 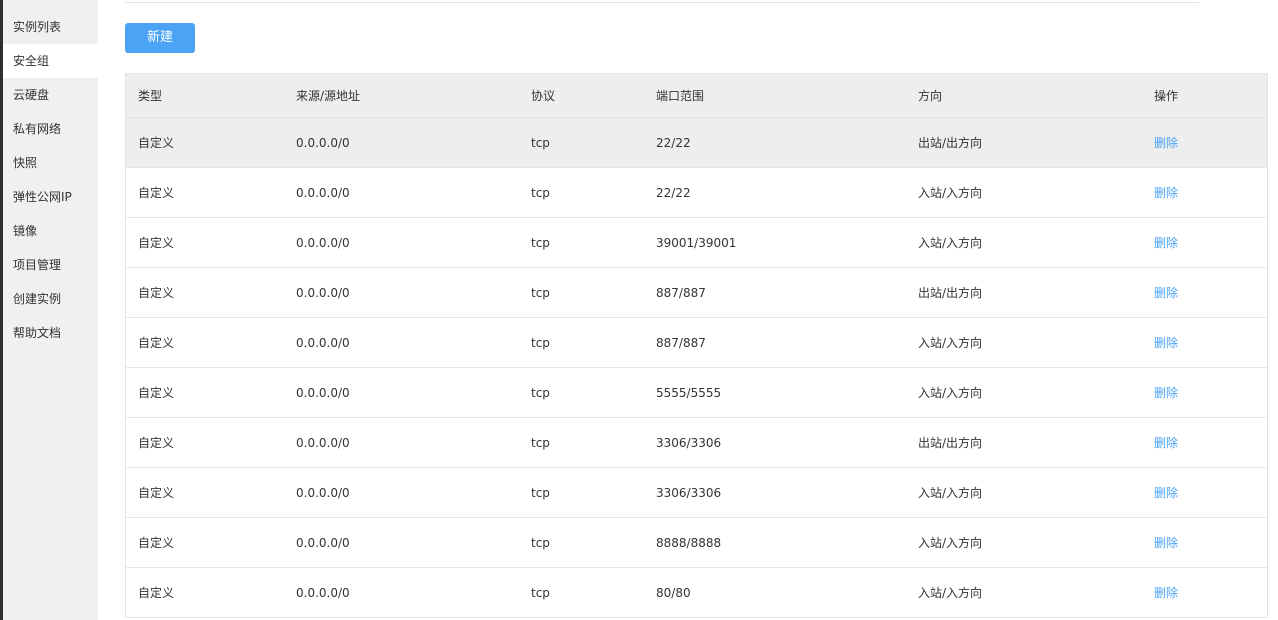 I want to click on table-header-row: 类型 来源/源地址 协议 端口范围 方向 操作, so click(x=696, y=96).